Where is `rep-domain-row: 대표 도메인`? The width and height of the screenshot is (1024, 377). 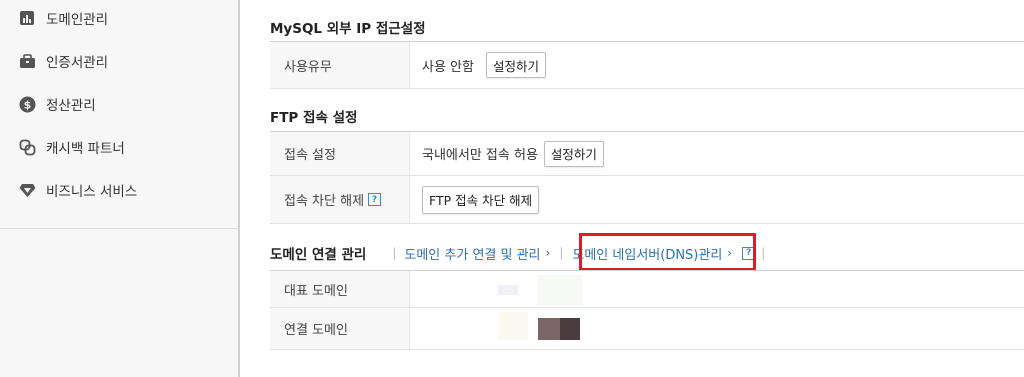
rep-domain-row: 대표 도메인 is located at coordinates (647, 289).